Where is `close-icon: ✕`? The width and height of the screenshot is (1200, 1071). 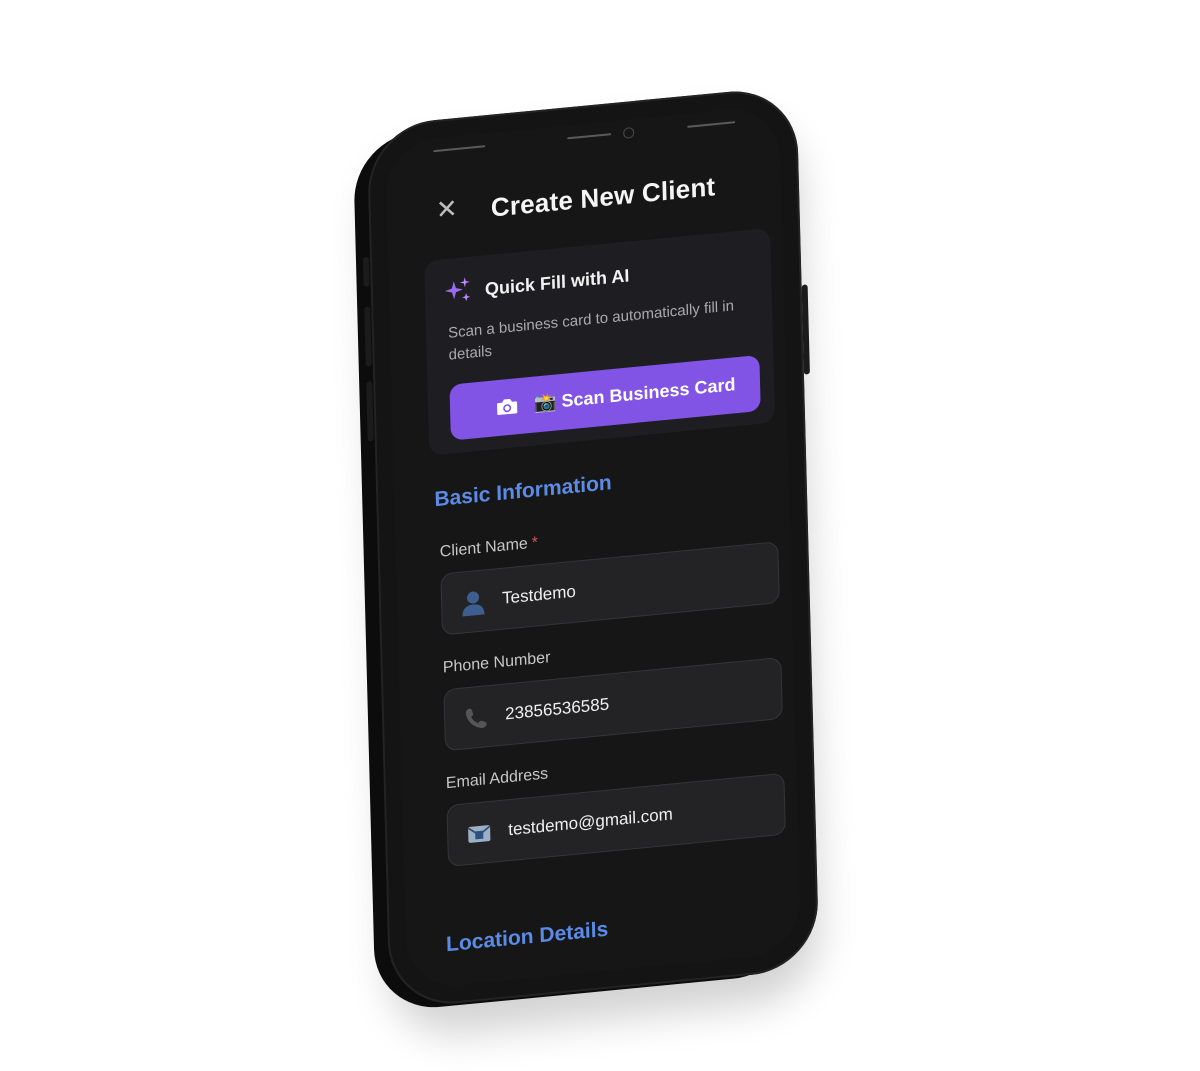
close-icon: ✕ is located at coordinates (447, 209).